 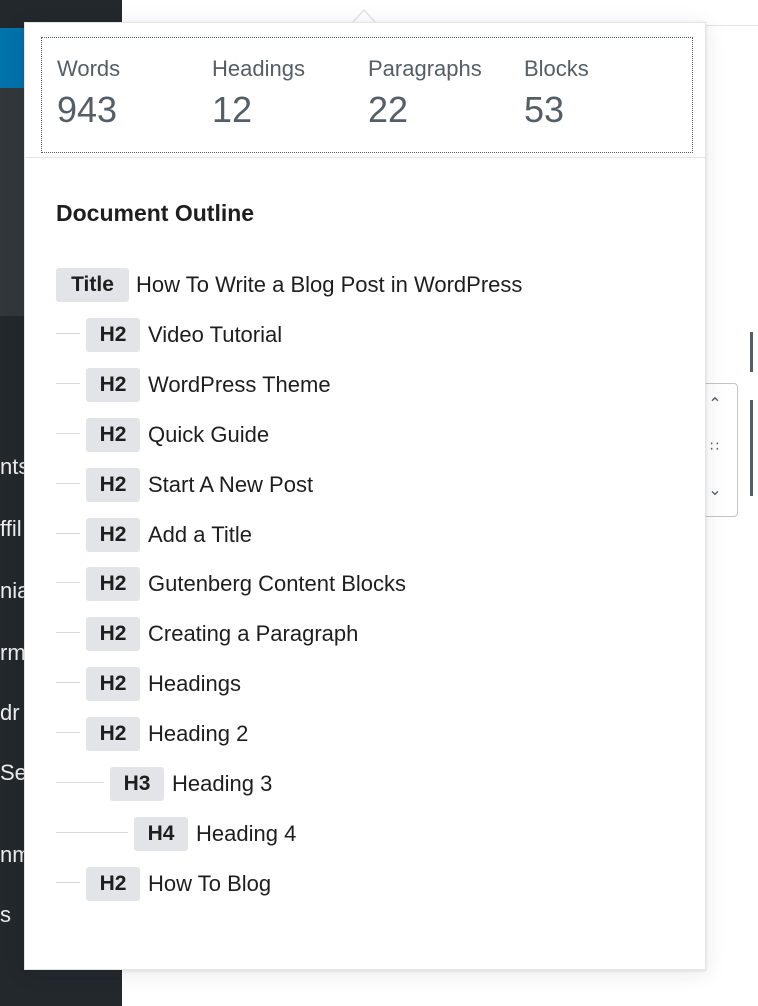 I want to click on outline-item-text: Heading 4, so click(x=246, y=833).